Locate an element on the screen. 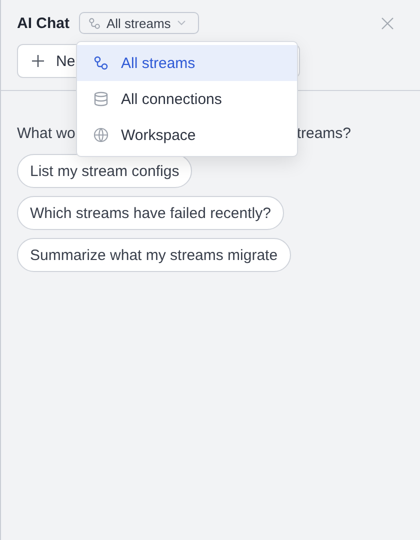 This screenshot has width=420, height=540. close-icon is located at coordinates (387, 23).